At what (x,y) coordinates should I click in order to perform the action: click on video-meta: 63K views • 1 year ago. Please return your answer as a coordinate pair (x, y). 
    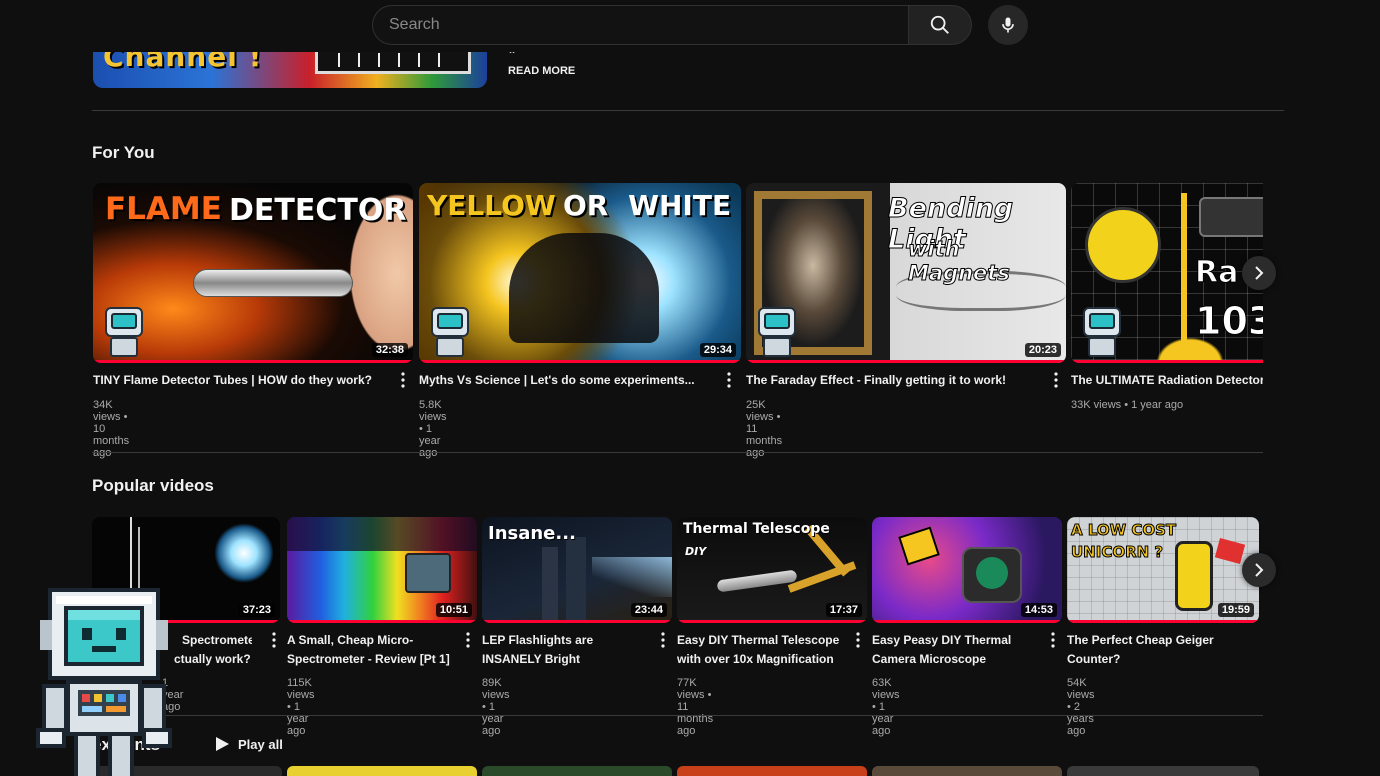
    Looking at the image, I should click on (886, 707).